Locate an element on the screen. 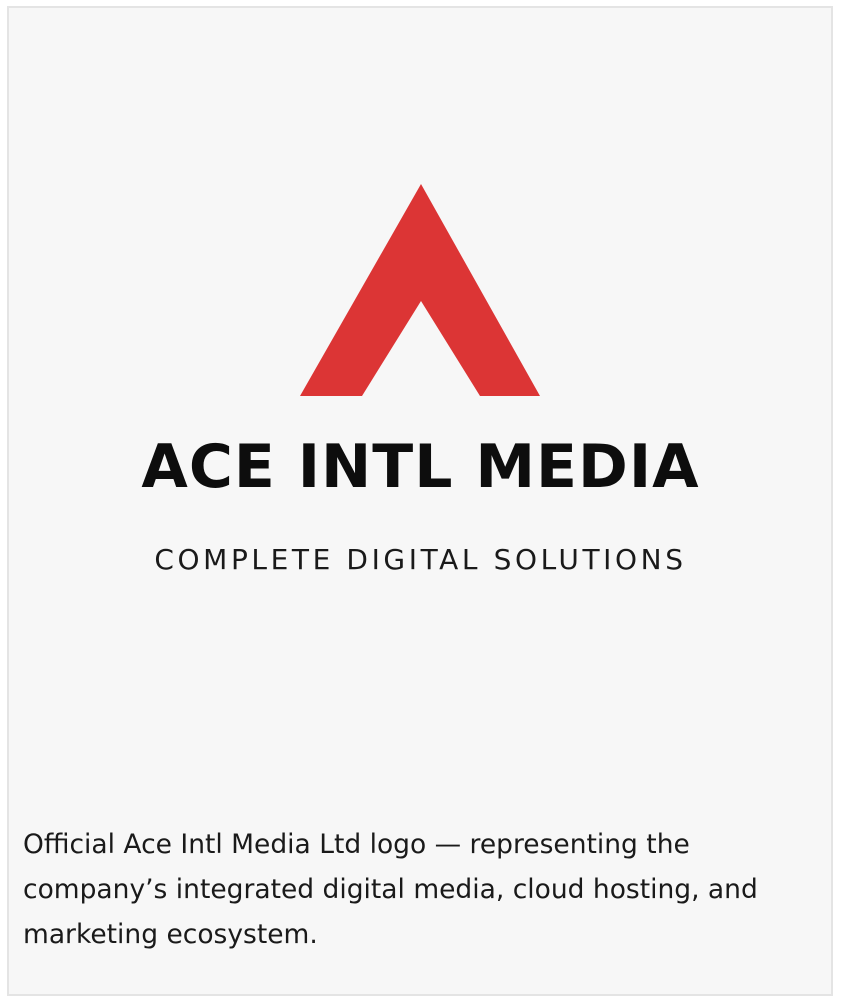 The width and height of the screenshot is (841, 996). logo-name: ACE INTL MEDIA is located at coordinates (420, 467).